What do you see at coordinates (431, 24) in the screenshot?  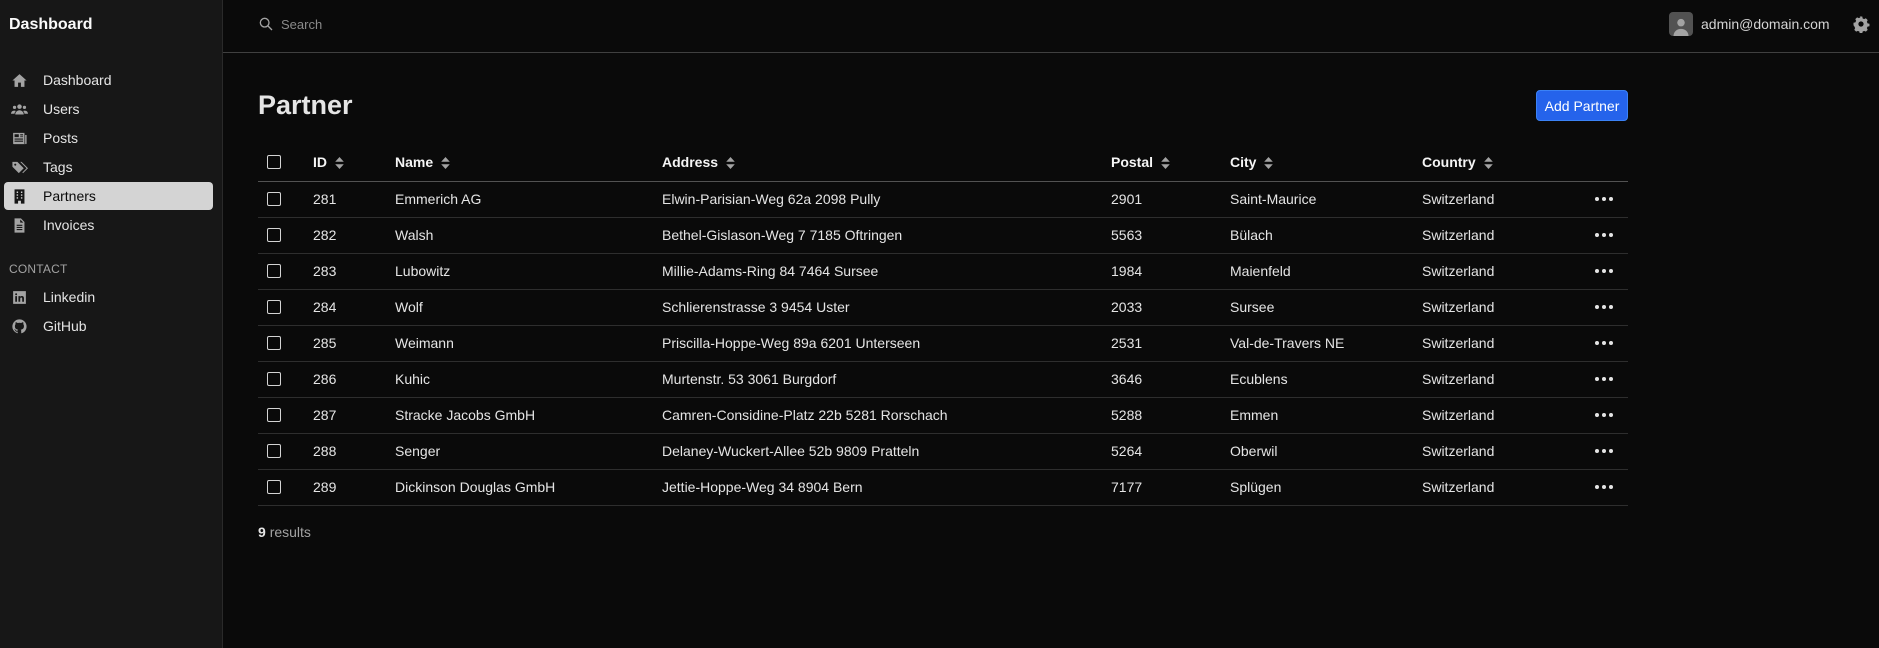 I see `search-input` at bounding box center [431, 24].